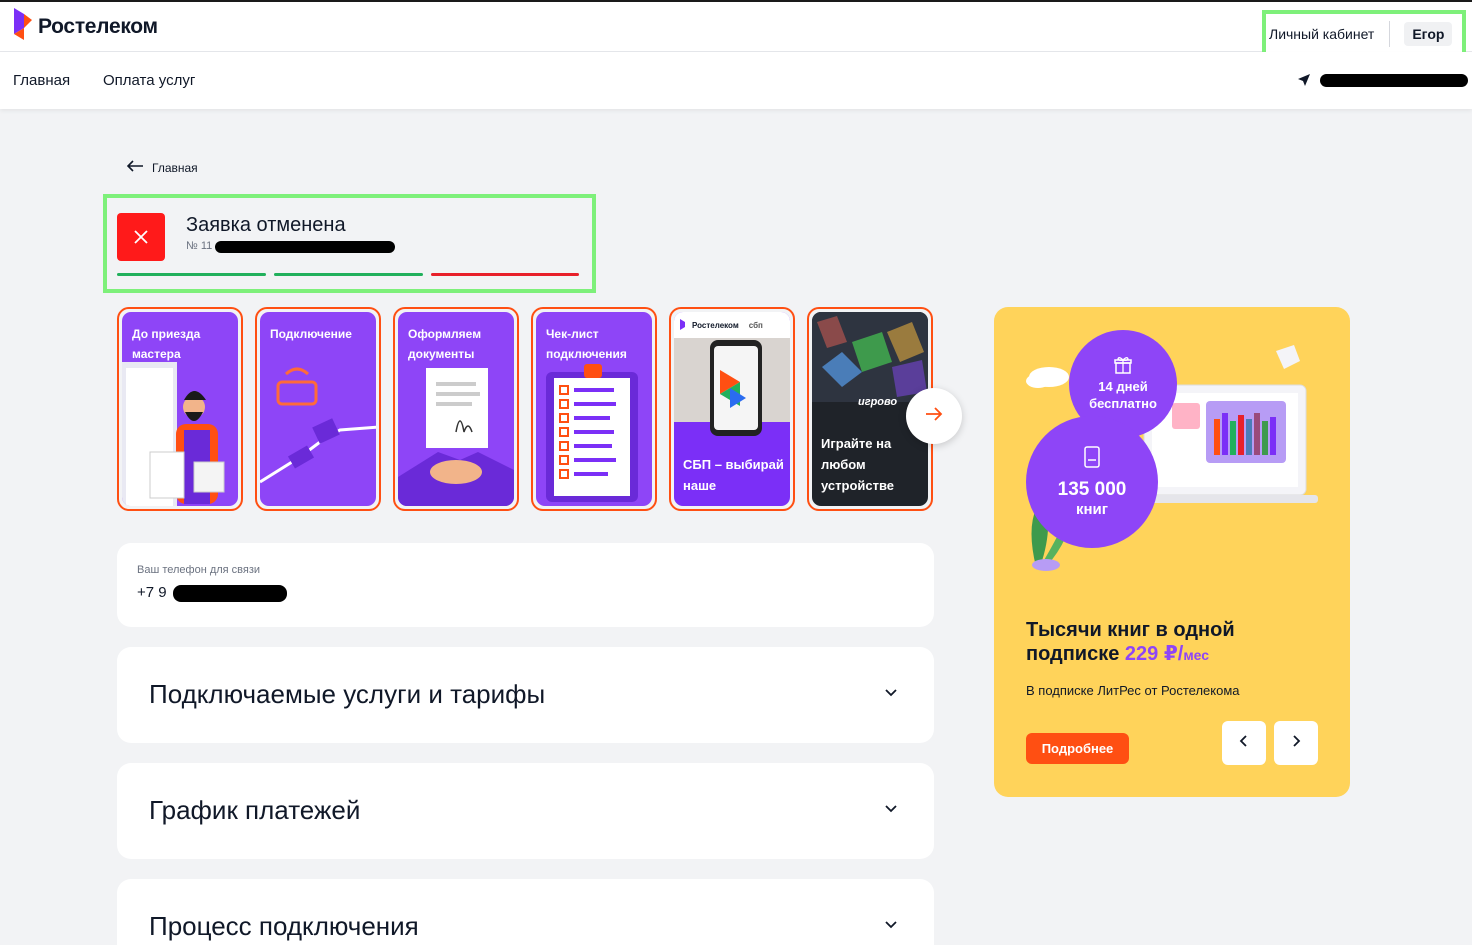 The image size is (1472, 945). Describe the element at coordinates (347, 694) in the screenshot. I see `accordion-title: Подключаемые услуги и тарифы` at that location.